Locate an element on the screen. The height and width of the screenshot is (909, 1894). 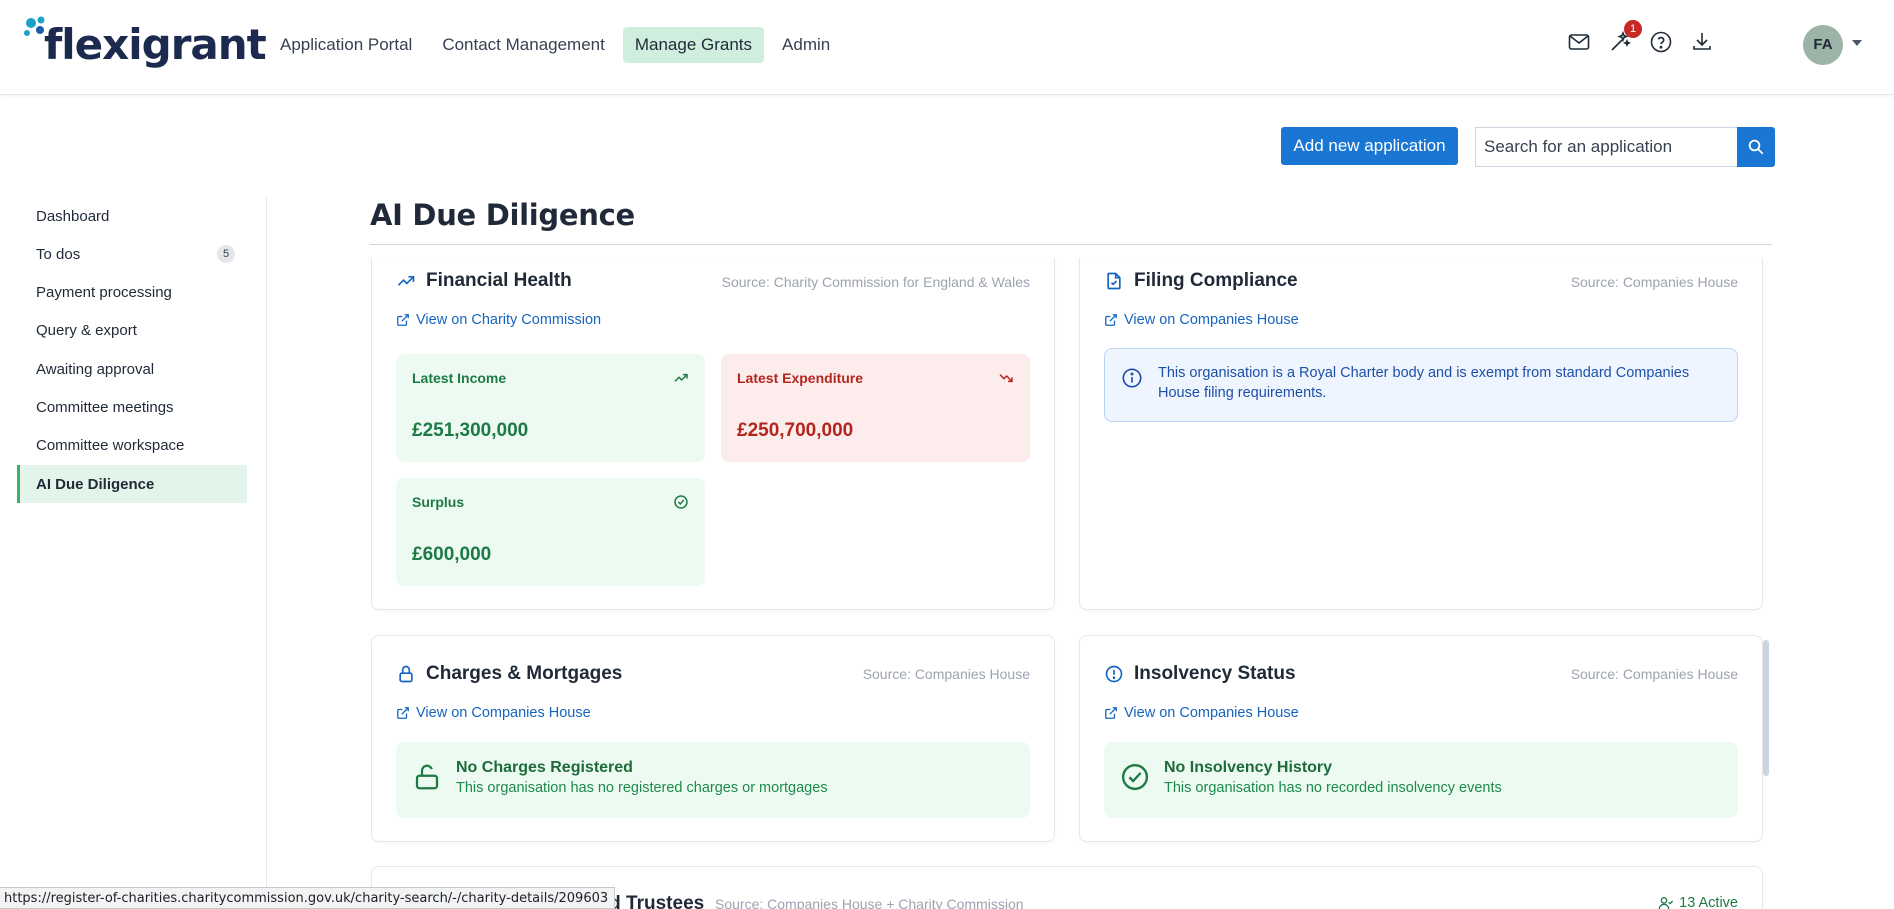
application-search is located at coordinates (1625, 147).